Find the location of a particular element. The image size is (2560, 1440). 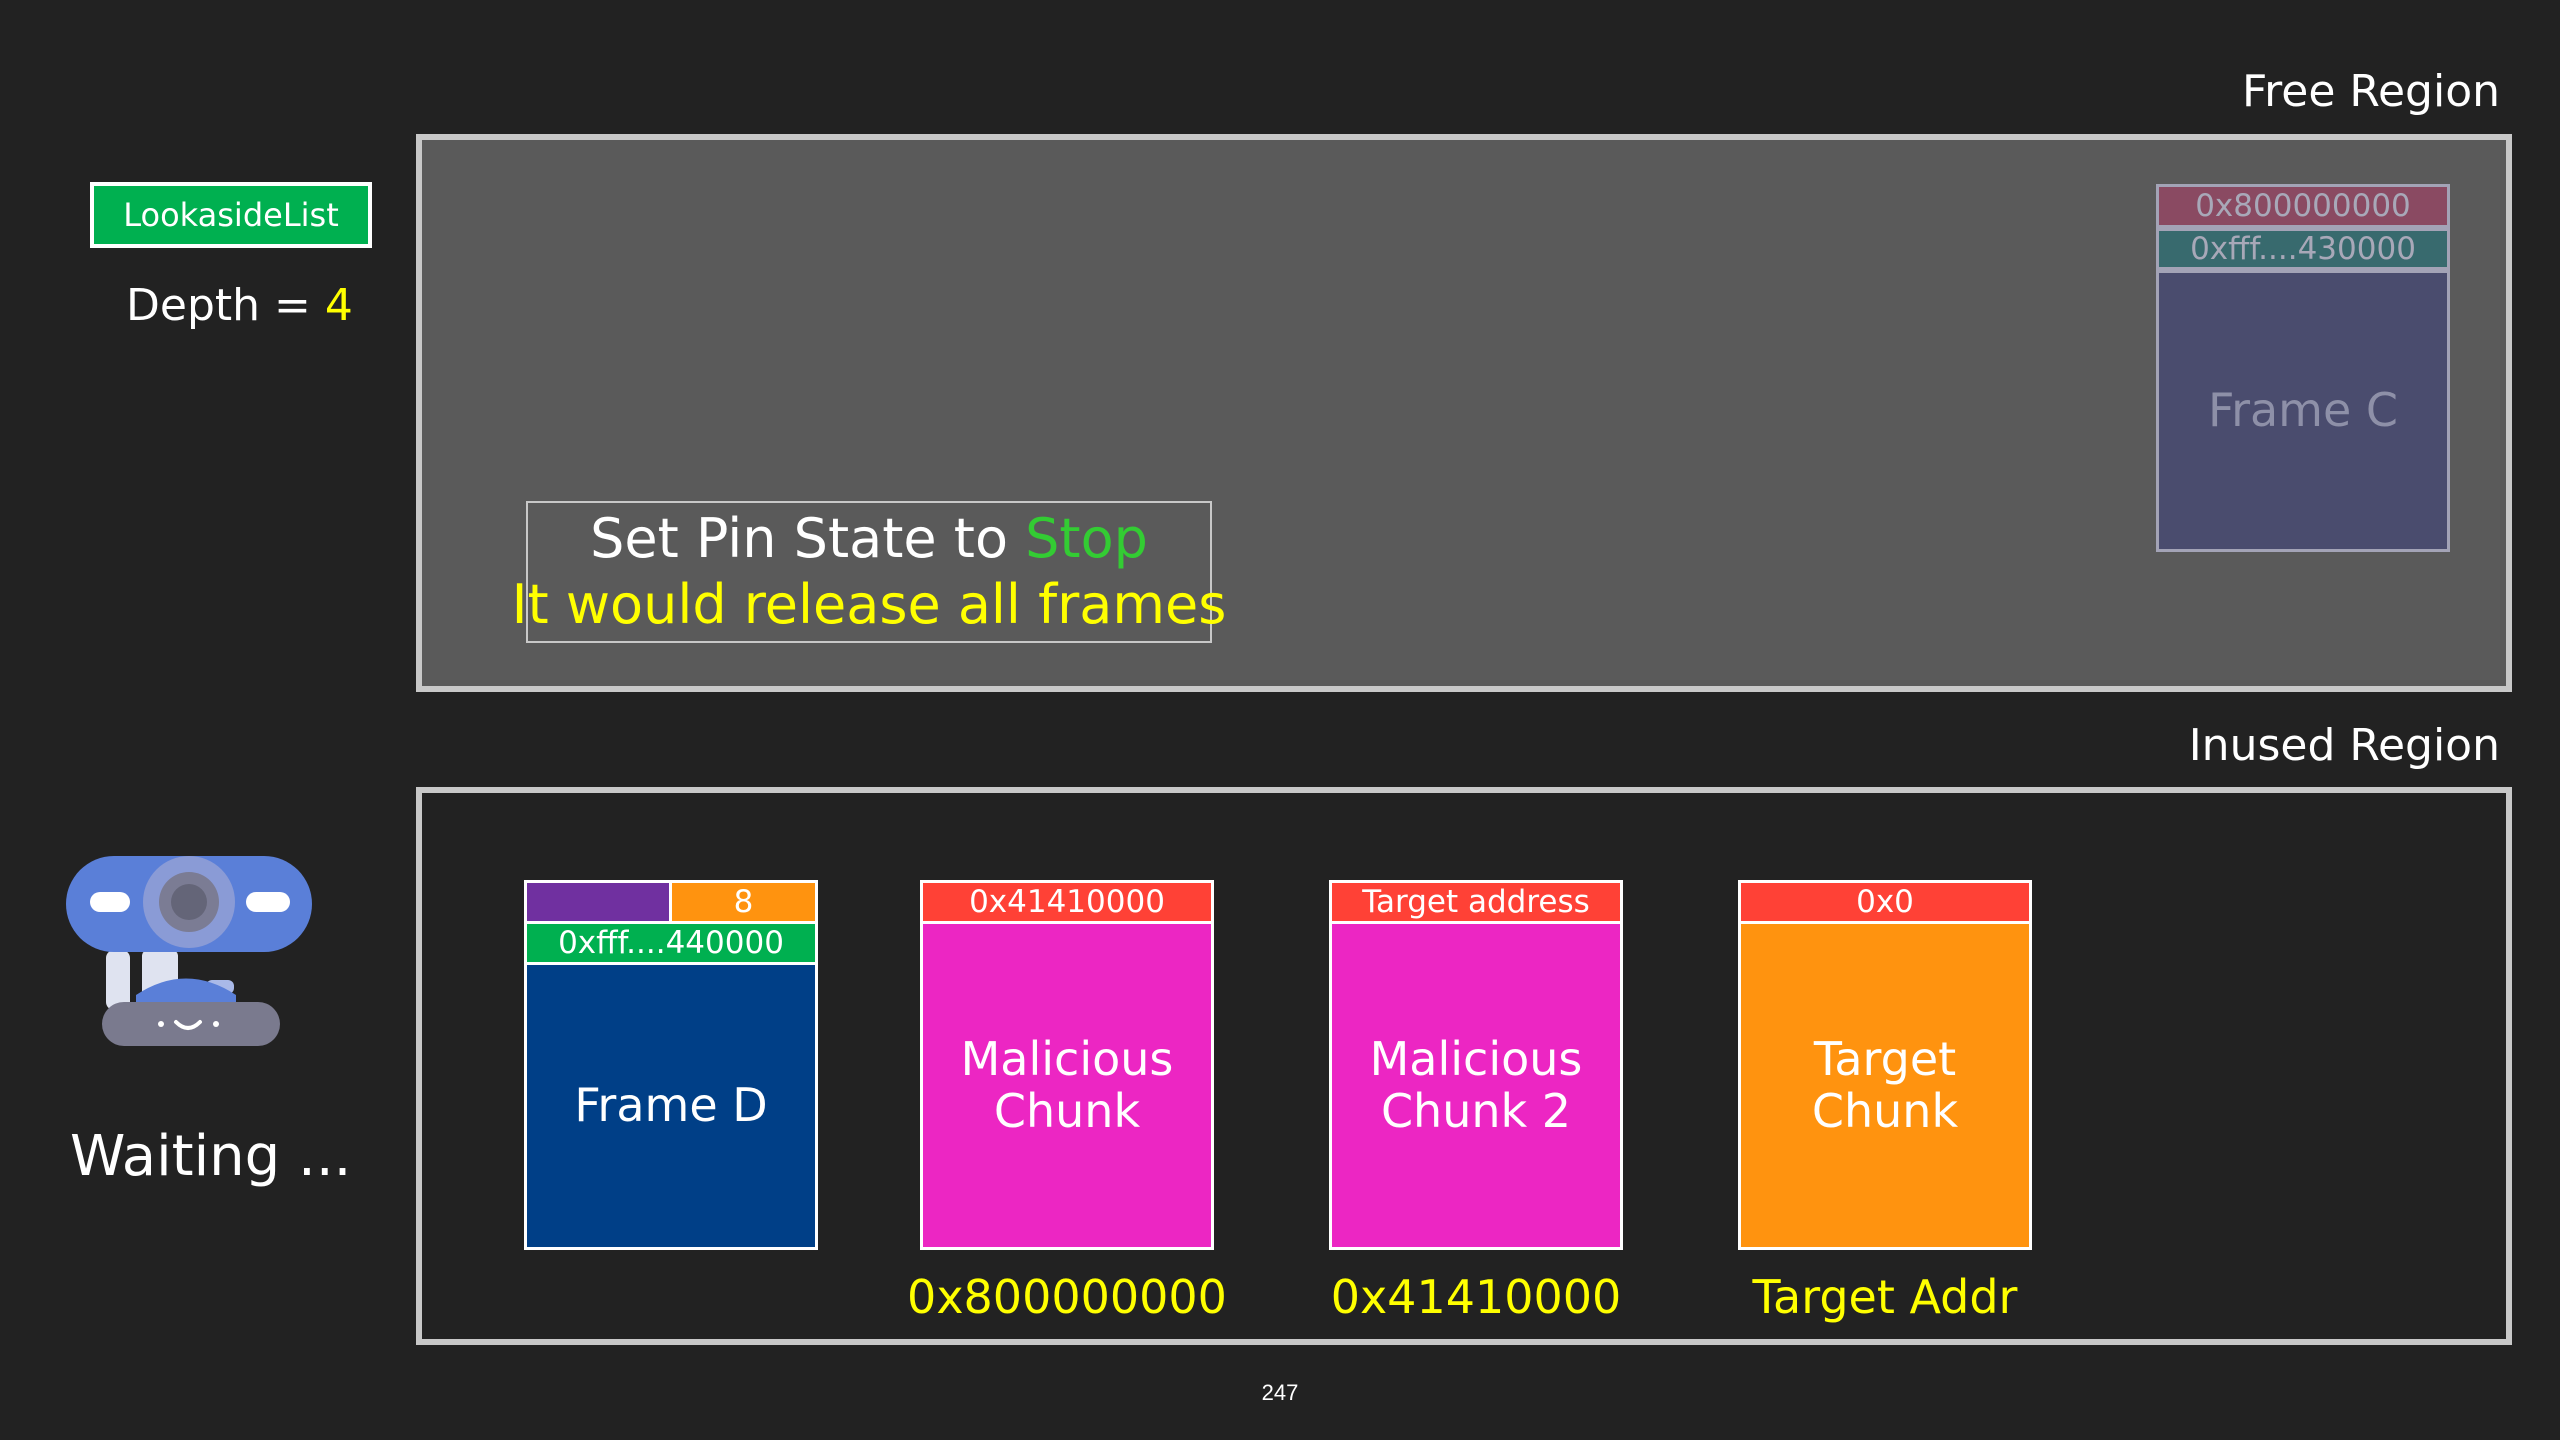

callout-line-1: Set Pin State to Stop is located at coordinates (869, 539).